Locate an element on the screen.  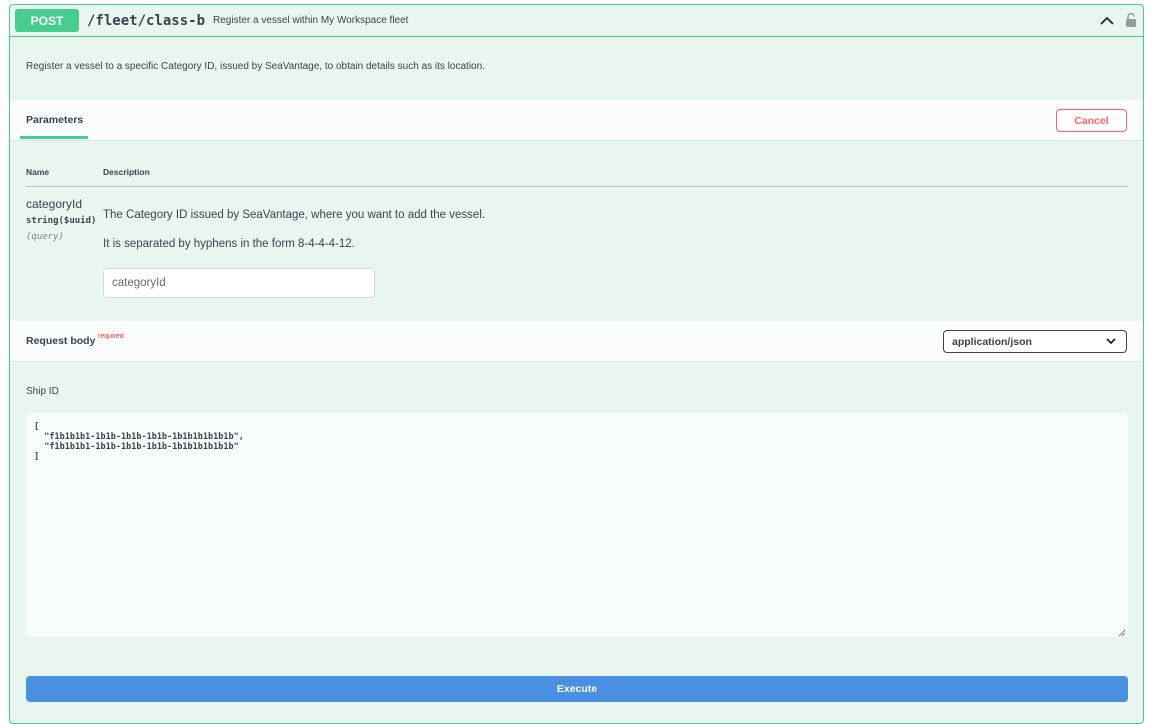
column-header-name: Name is located at coordinates (38, 172).